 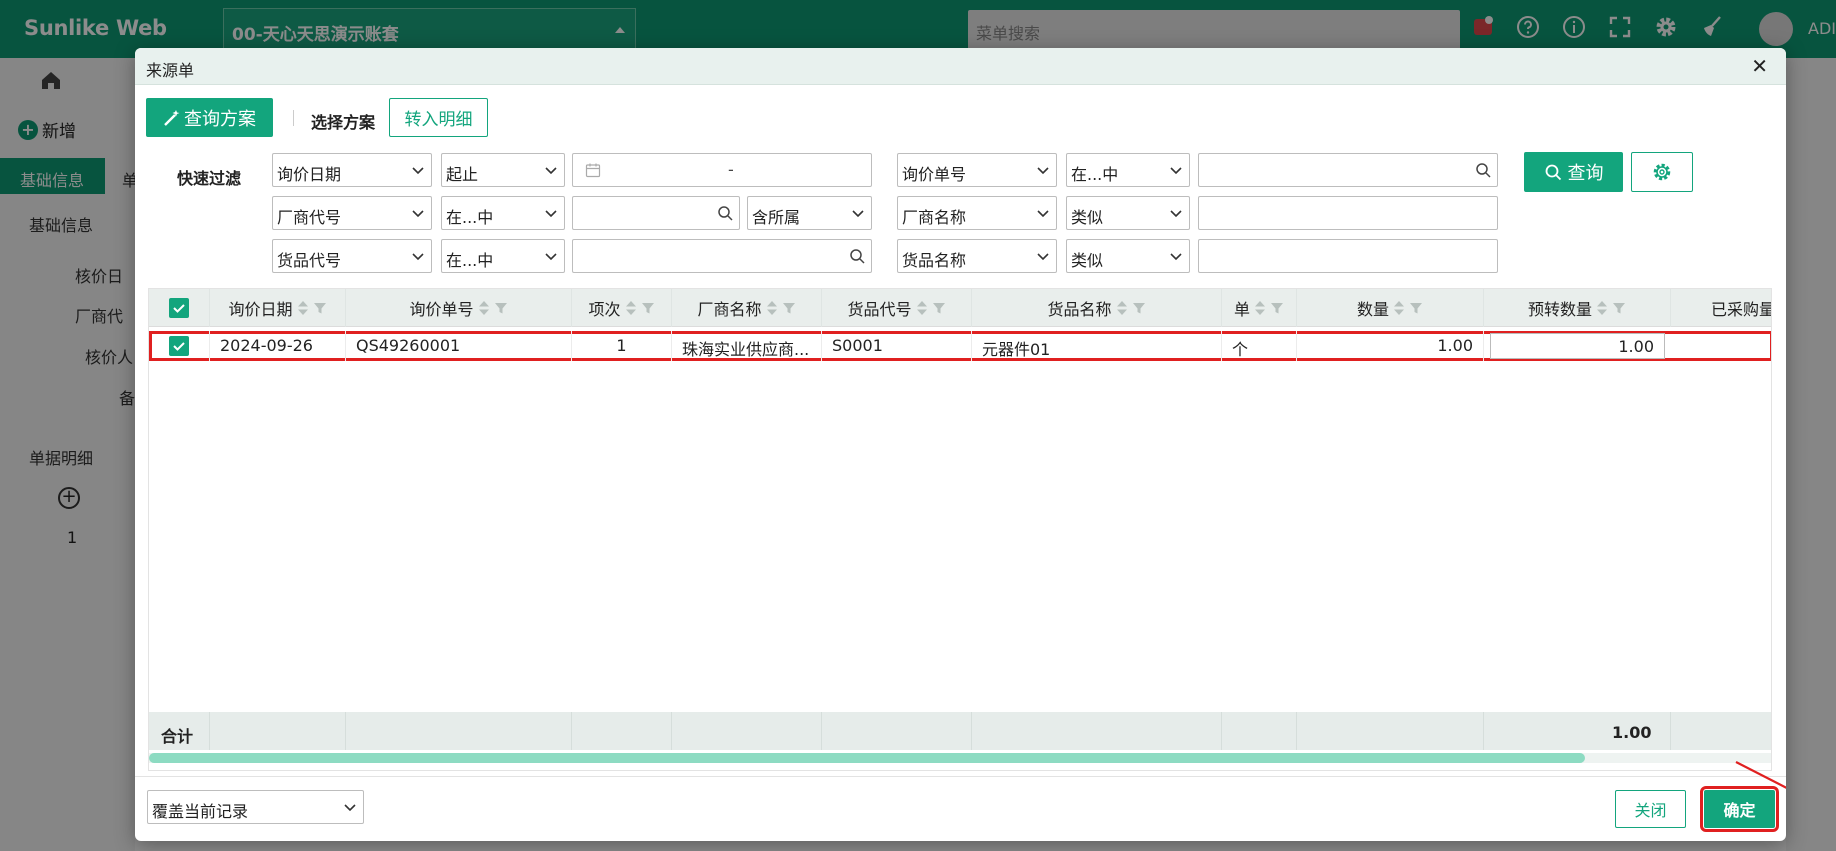 What do you see at coordinates (352, 213) in the screenshot?
I see `filter-row2-field1: 厂商代号` at bounding box center [352, 213].